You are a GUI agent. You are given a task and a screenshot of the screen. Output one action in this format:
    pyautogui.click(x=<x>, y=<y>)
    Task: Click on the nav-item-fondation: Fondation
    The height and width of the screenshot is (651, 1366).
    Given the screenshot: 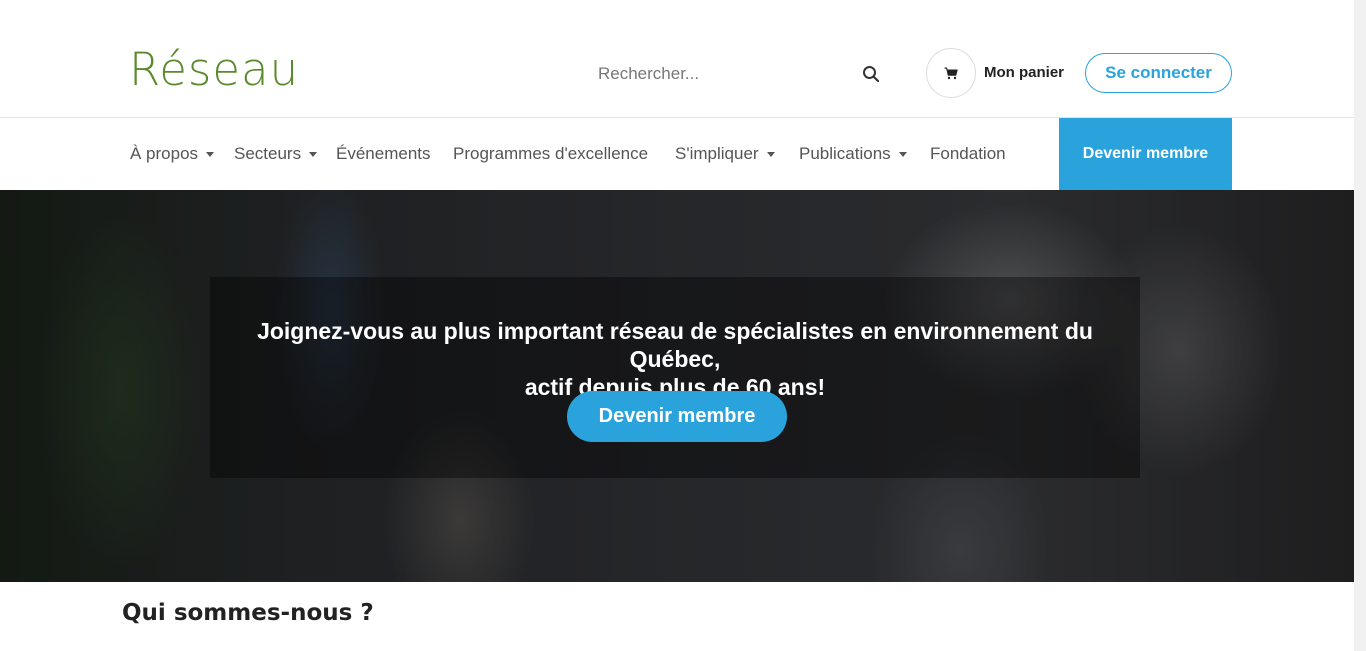 What is the action you would take?
    pyautogui.click(x=968, y=154)
    